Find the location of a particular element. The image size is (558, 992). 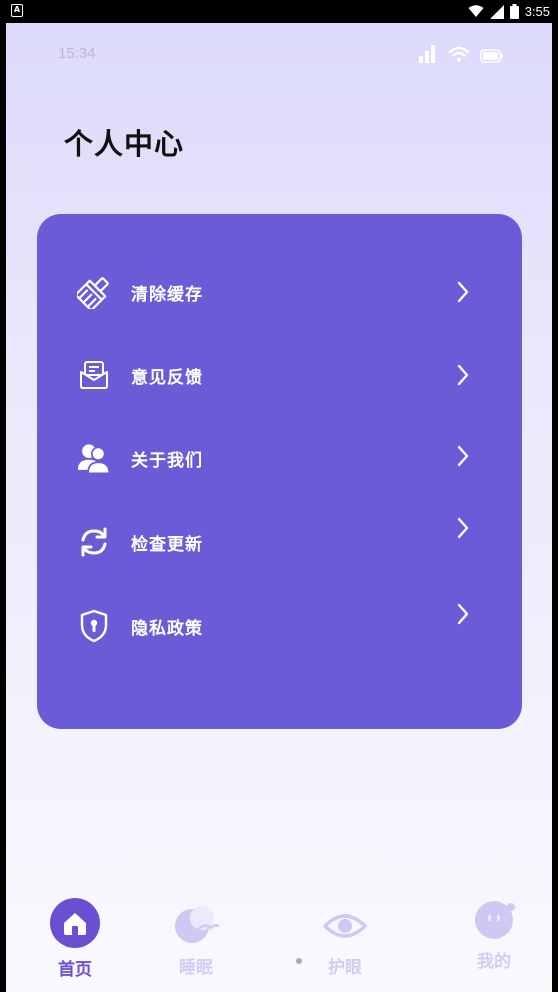

app-status-time: 15:34 is located at coordinates (77, 53).